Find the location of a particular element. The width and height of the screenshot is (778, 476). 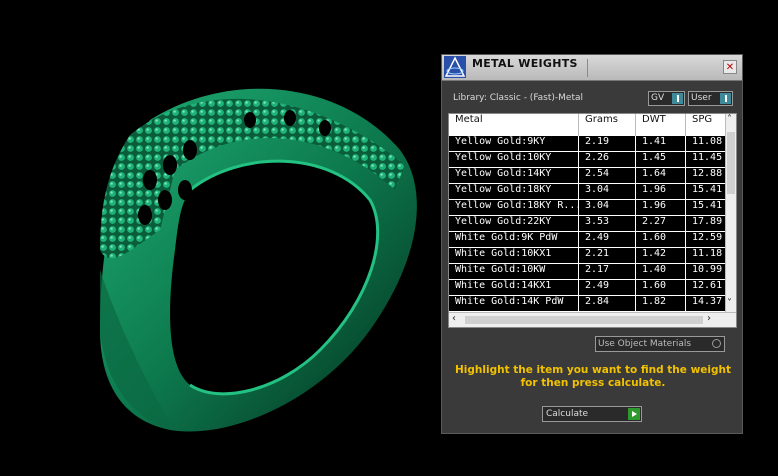

titlebar-divider is located at coordinates (587, 68).